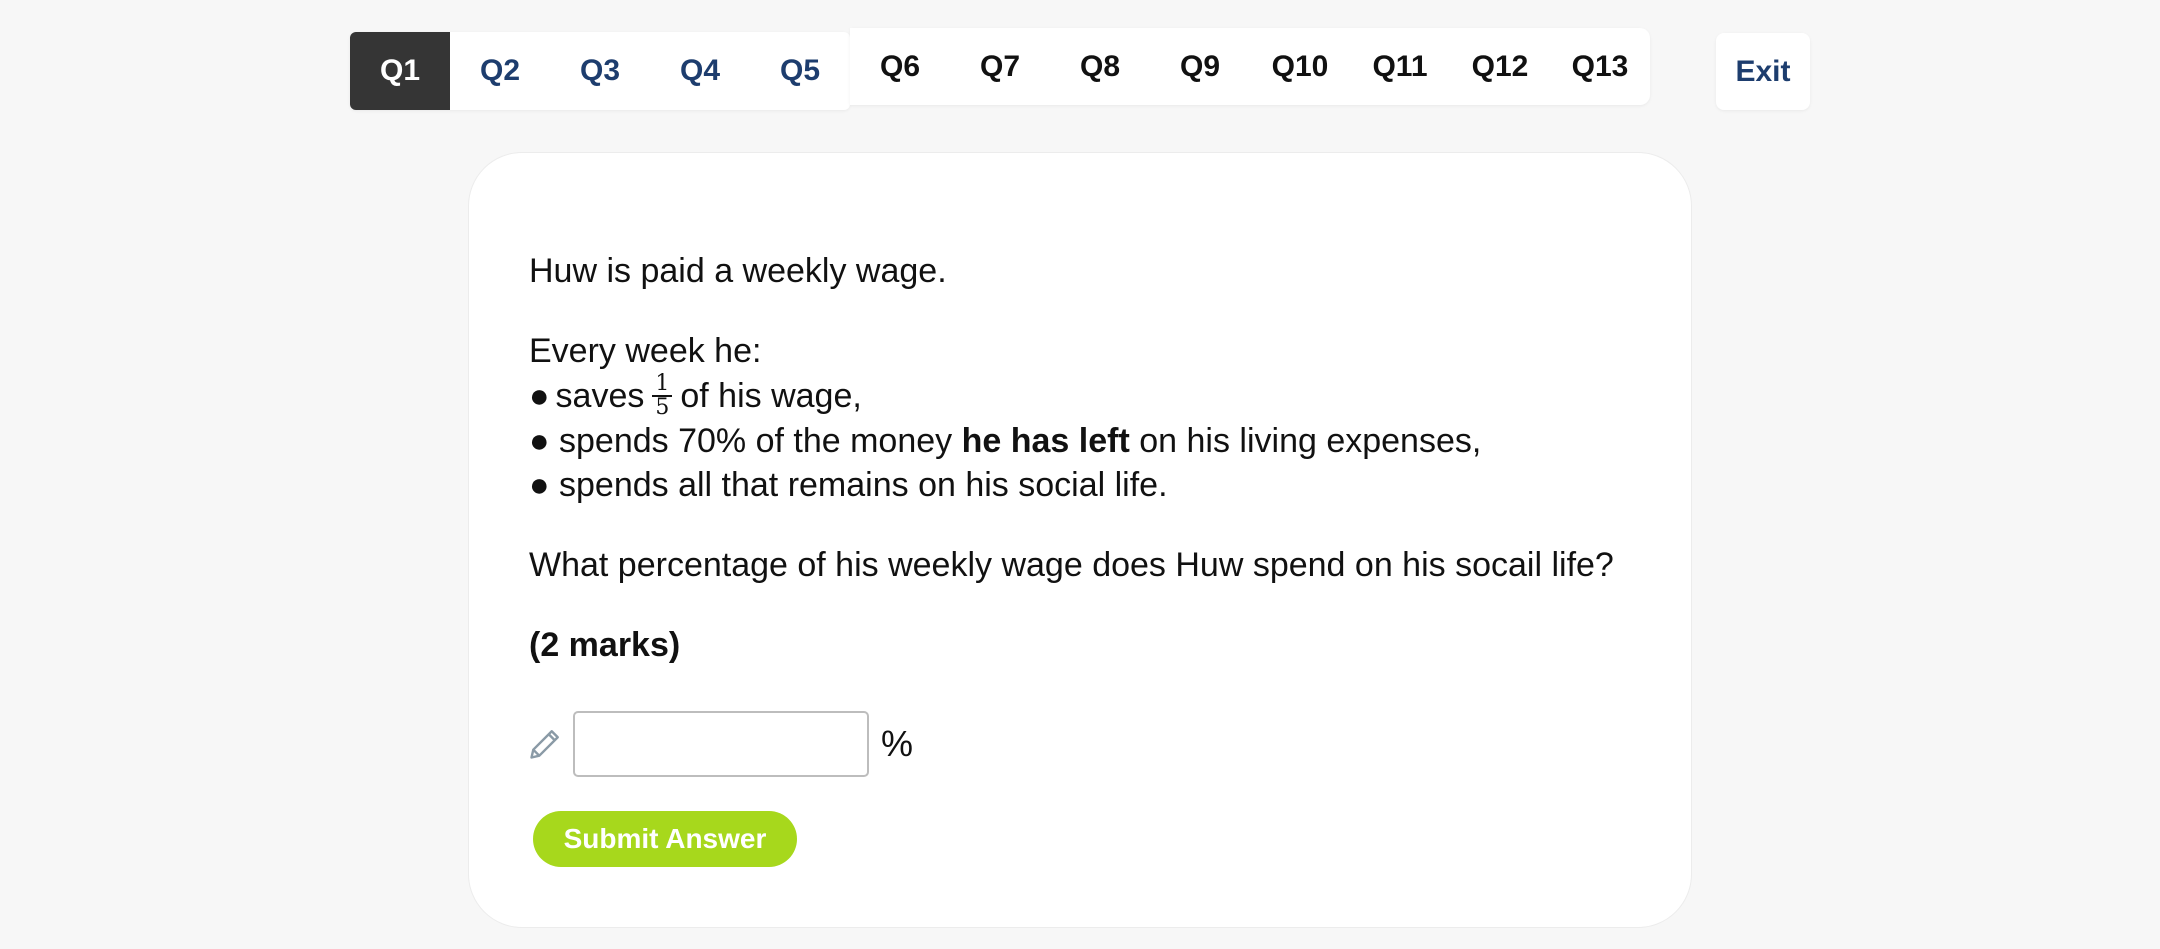 This screenshot has height=949, width=2160. I want to click on answer-row: %, so click(720, 744).